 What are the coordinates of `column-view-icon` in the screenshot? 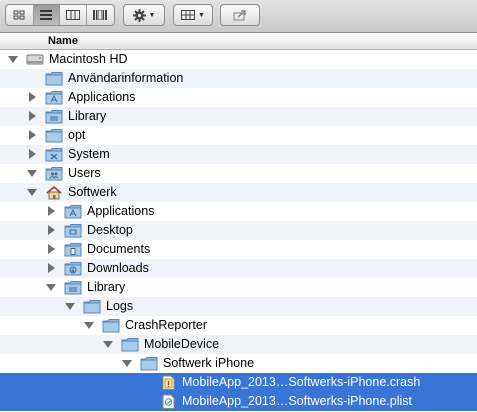 It's located at (72, 15).